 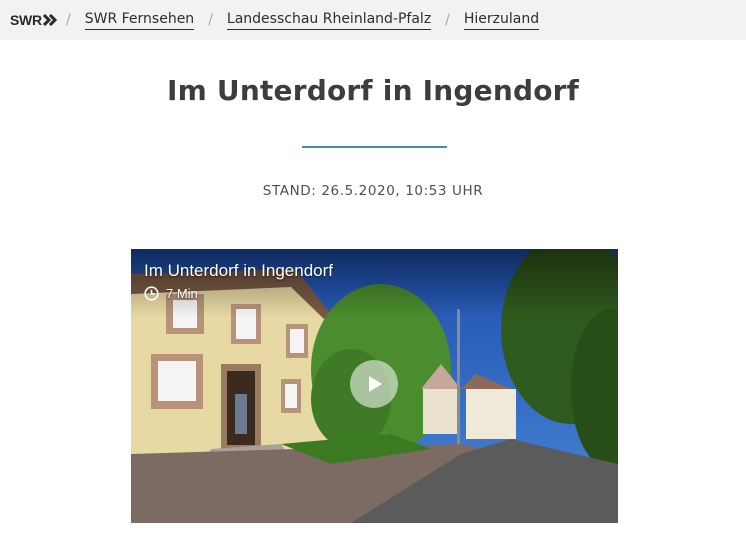 I want to click on duration-text: 7 Min, so click(x=182, y=293).